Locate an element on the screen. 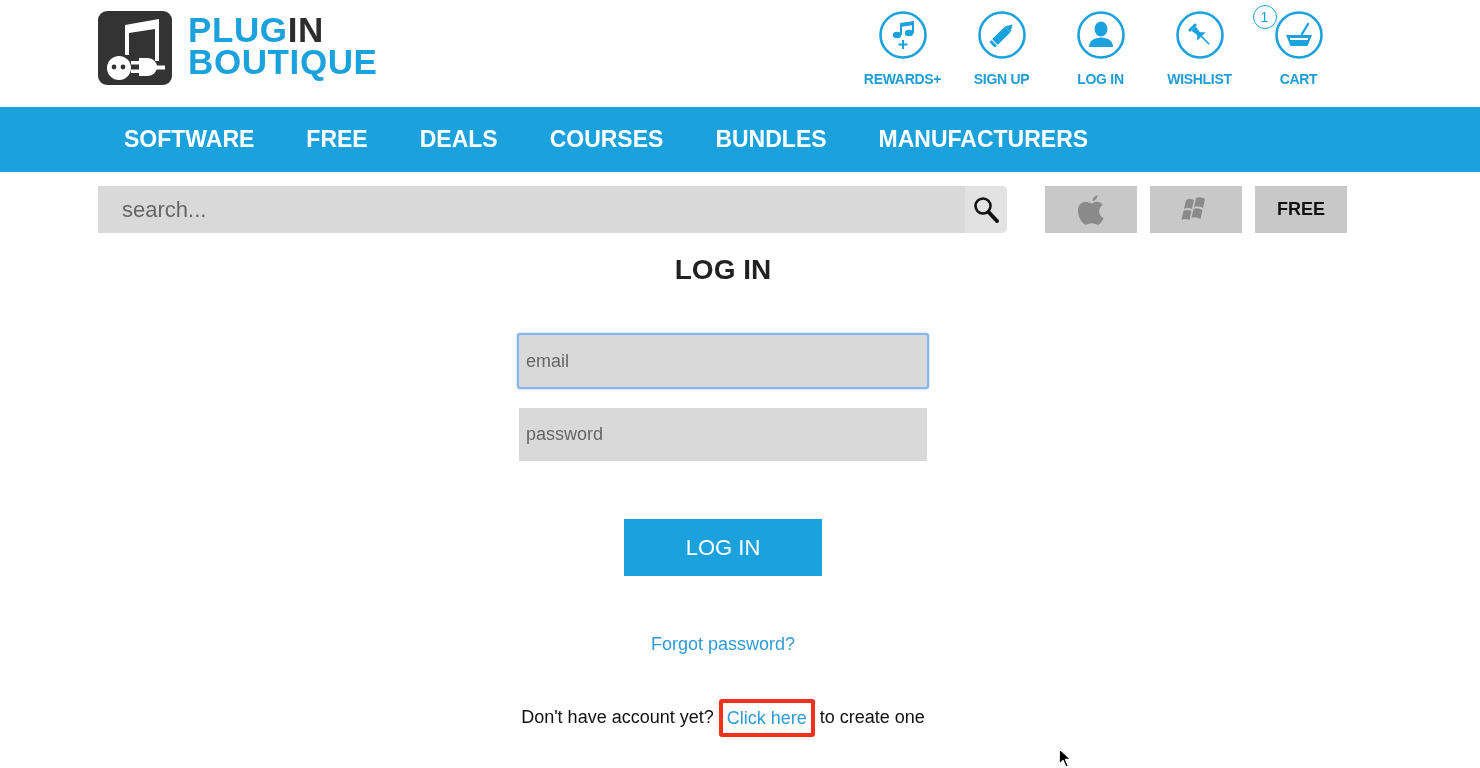 This screenshot has width=1480, height=768. cart-count-badge: 1 is located at coordinates (1264, 17).